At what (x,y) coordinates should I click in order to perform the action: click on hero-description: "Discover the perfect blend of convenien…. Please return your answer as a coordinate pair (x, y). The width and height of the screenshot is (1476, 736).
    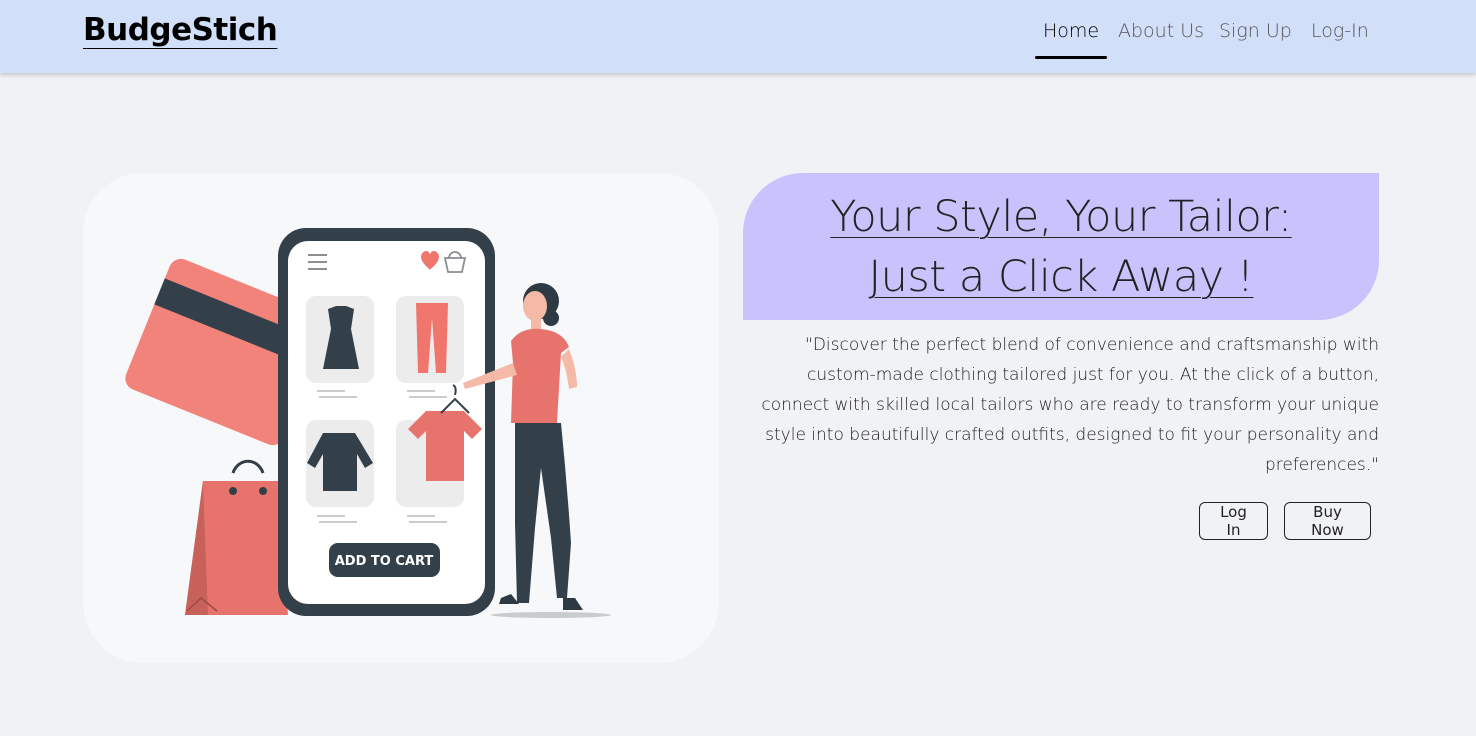
    Looking at the image, I should click on (1070, 405).